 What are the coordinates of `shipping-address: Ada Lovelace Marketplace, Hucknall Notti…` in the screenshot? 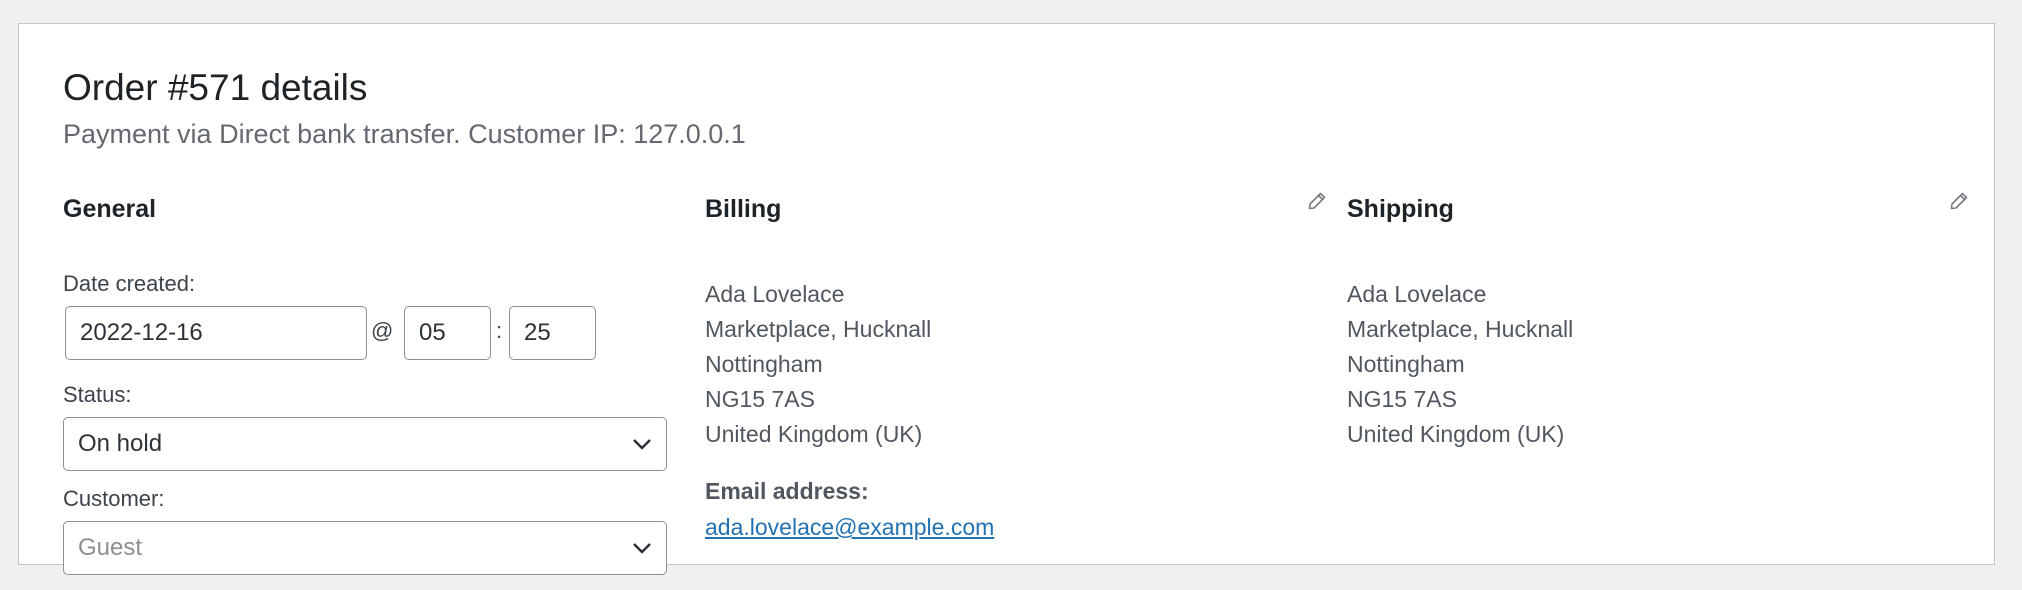 It's located at (1460, 364).